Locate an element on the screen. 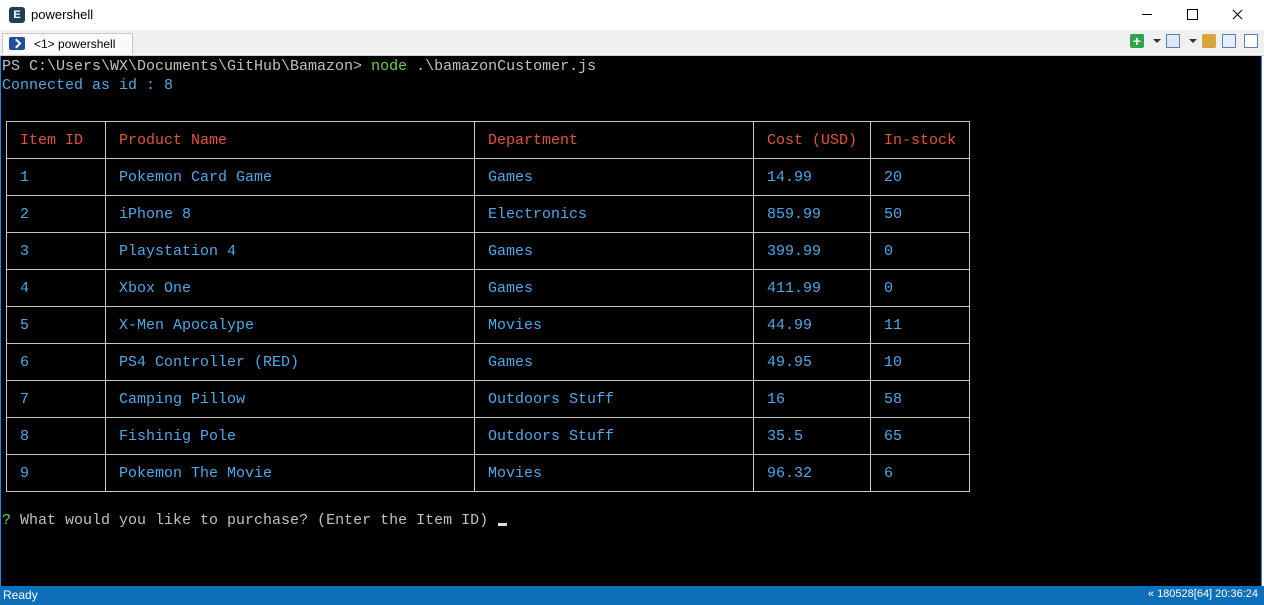  status-info: « 180528[64] 20:36:24 is located at coordinates (1202, 594).